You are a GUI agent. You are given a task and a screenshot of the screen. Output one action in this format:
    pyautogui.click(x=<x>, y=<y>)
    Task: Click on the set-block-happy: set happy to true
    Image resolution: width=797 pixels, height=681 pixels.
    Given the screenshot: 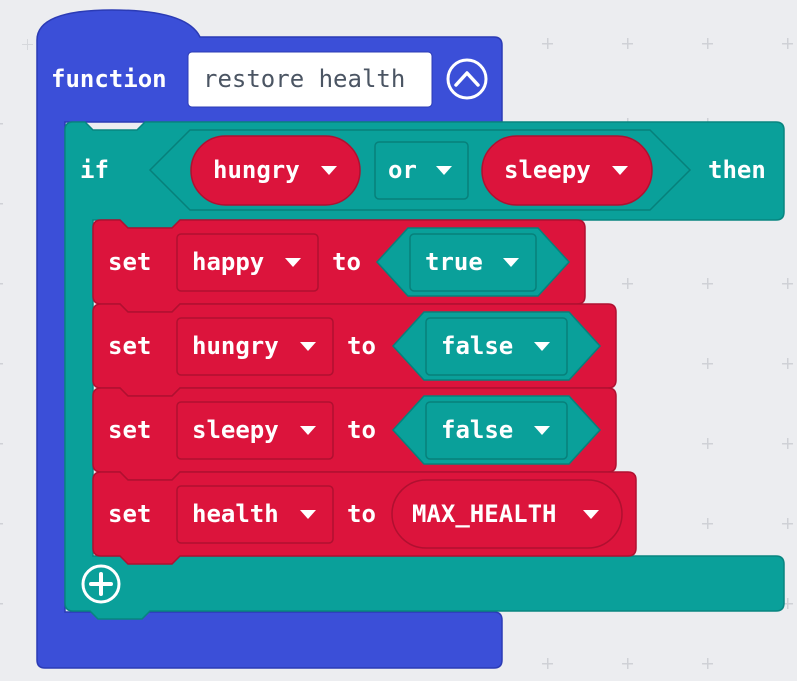 What is the action you would take?
    pyautogui.click(x=339, y=266)
    